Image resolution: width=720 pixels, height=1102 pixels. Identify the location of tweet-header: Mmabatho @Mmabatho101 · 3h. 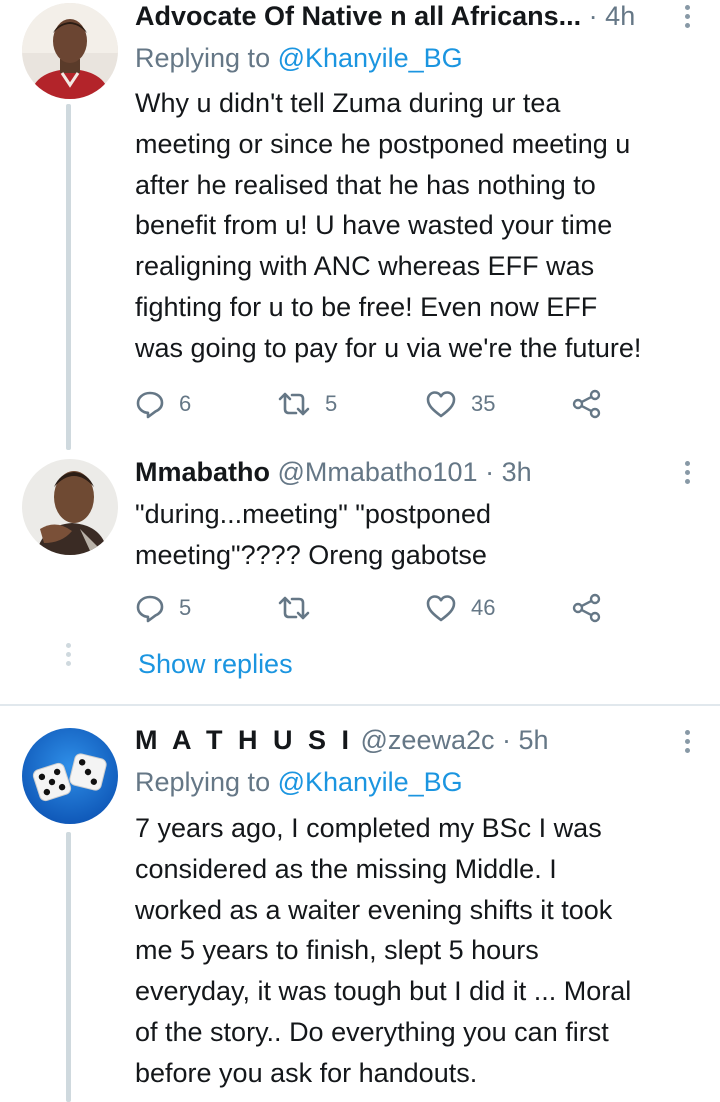
(397, 472).